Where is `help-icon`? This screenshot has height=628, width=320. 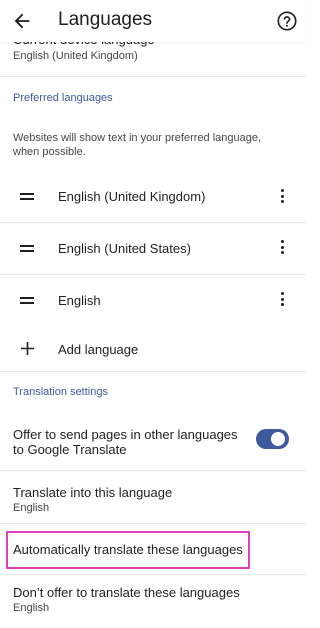
help-icon is located at coordinates (287, 21).